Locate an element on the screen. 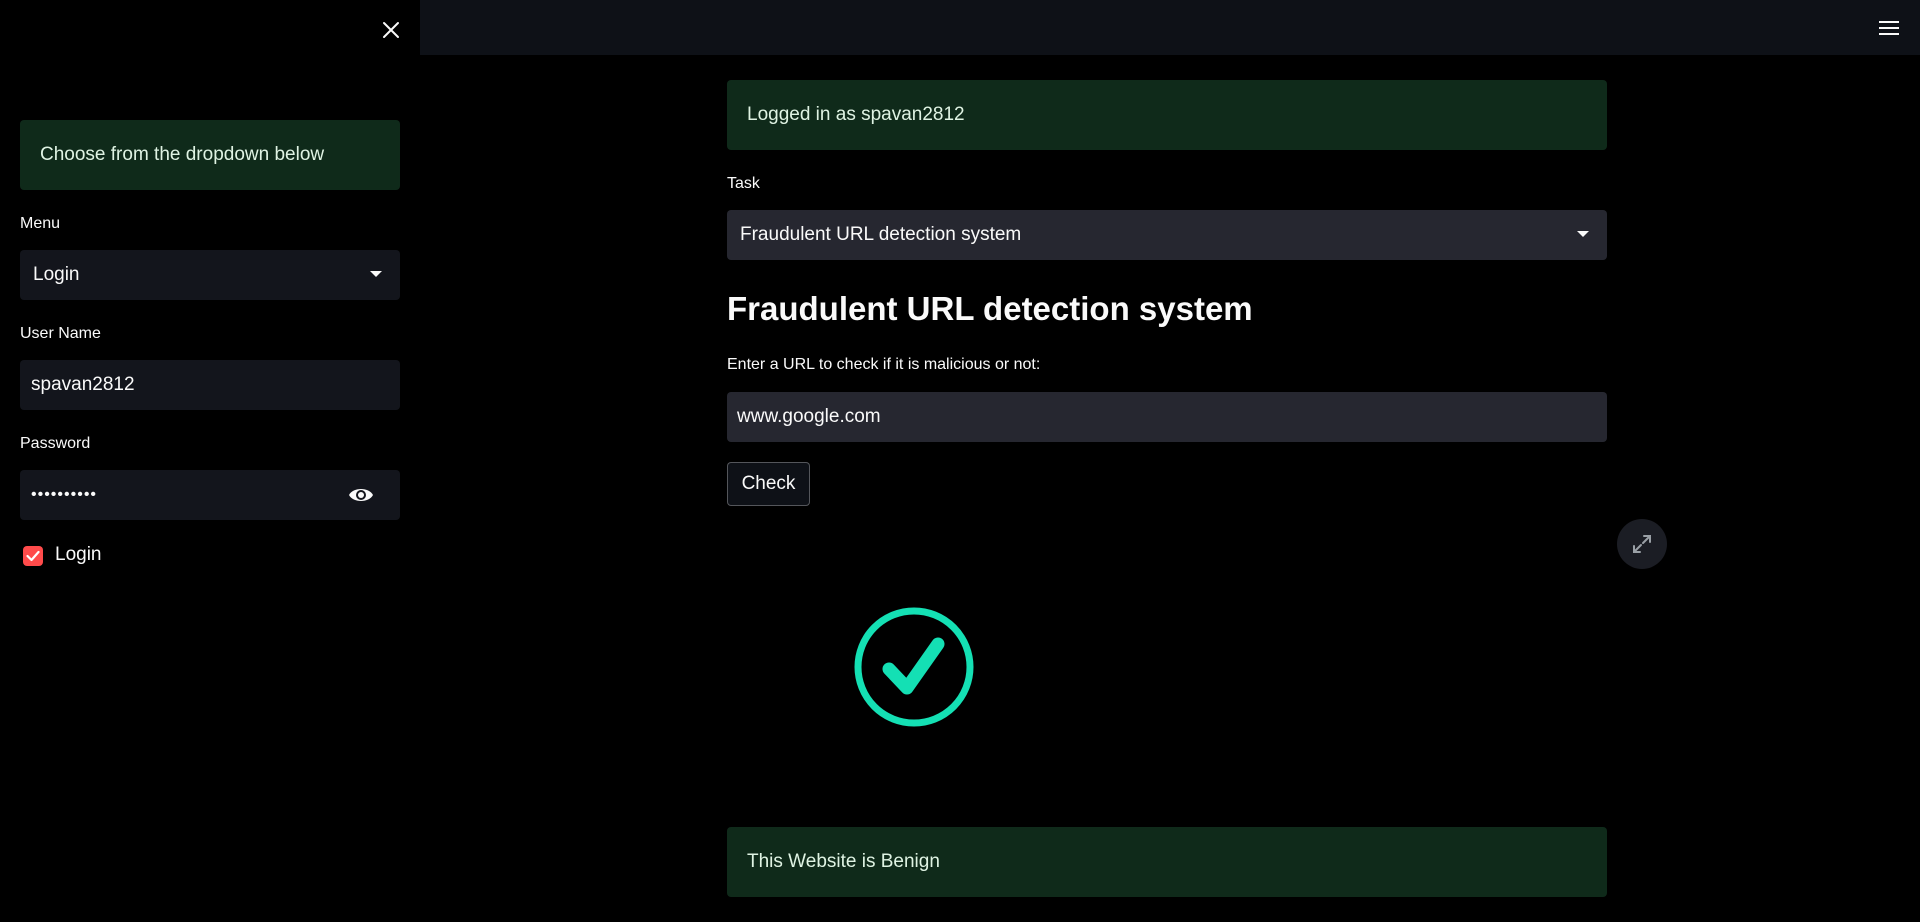 Image resolution: width=1920 pixels, height=922 pixels. fullscreen-button is located at coordinates (1642, 544).